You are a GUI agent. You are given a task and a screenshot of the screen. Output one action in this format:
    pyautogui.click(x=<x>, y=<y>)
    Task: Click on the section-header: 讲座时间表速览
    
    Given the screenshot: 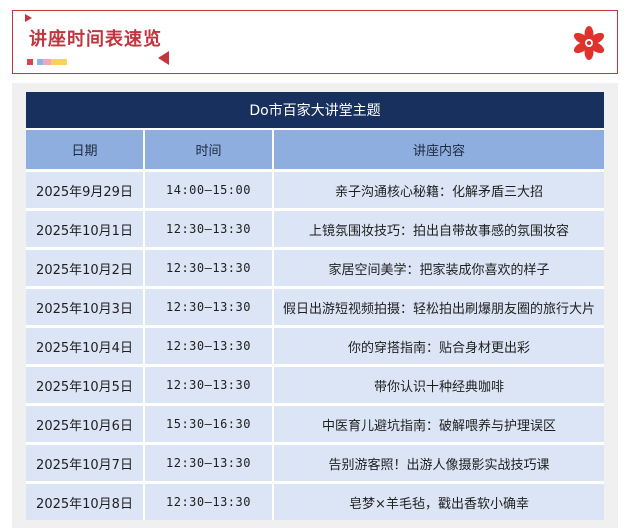 What is the action you would take?
    pyautogui.click(x=315, y=42)
    